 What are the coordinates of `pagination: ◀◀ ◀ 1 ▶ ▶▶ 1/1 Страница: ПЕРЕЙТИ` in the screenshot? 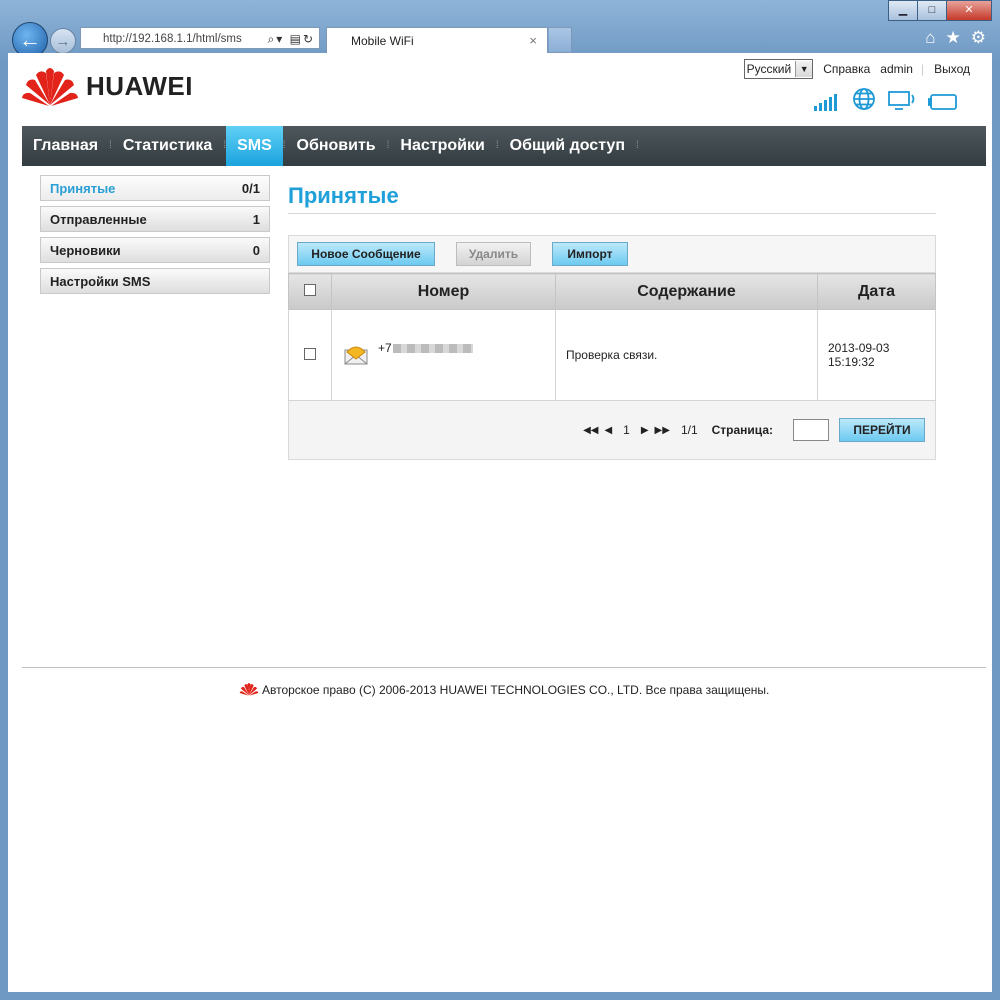 It's located at (612, 430).